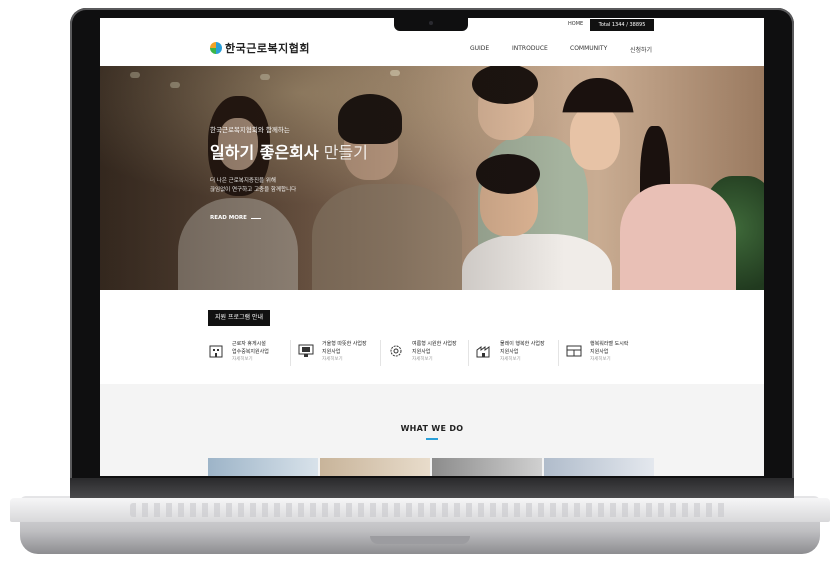 This screenshot has width=840, height=564. What do you see at coordinates (520, 355) in the screenshot?
I see `program-item: 물레이 행복한 사업장 지원사업 자세히보기` at bounding box center [520, 355].